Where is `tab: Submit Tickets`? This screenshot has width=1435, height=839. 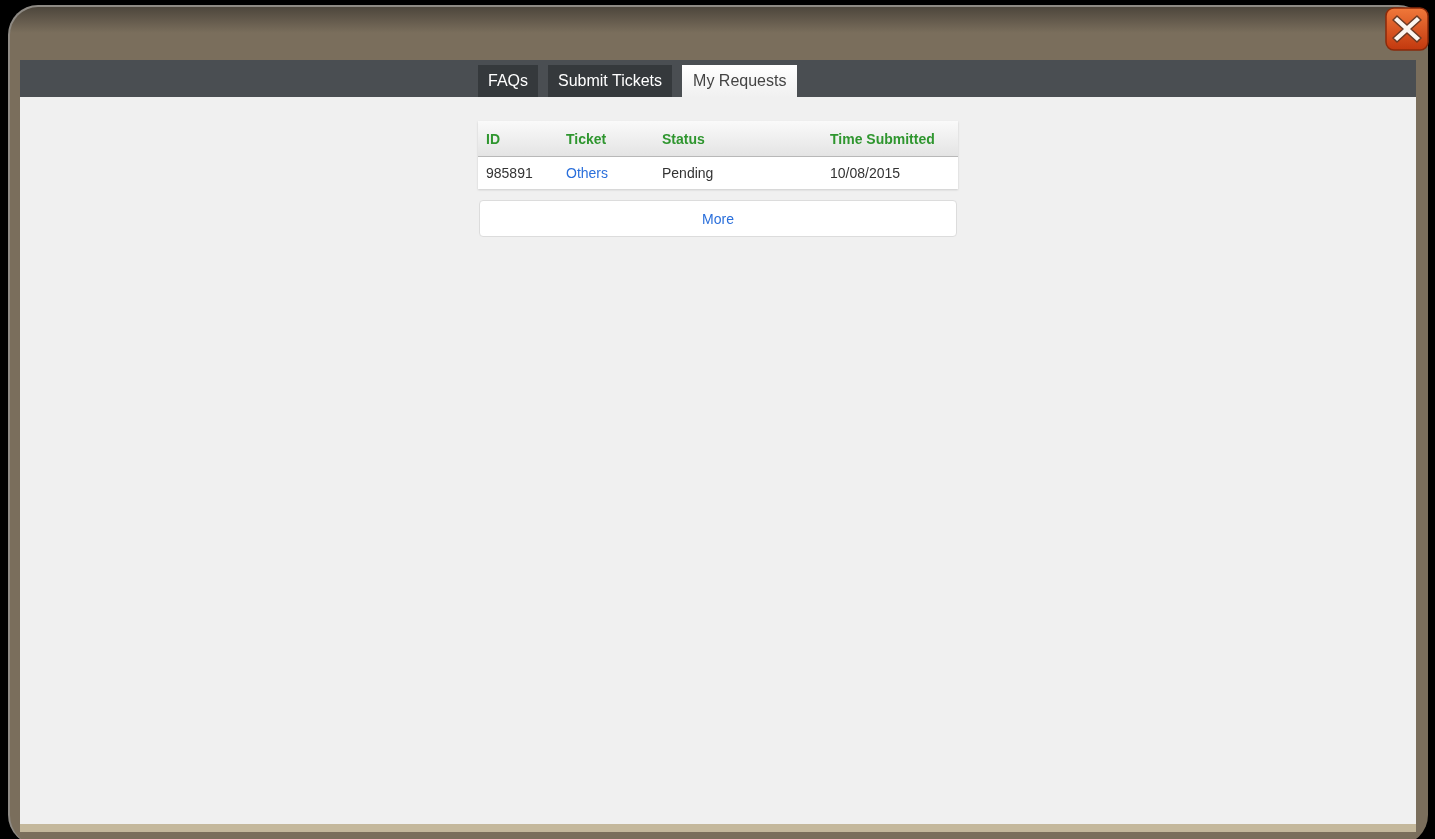
tab: Submit Tickets is located at coordinates (610, 81).